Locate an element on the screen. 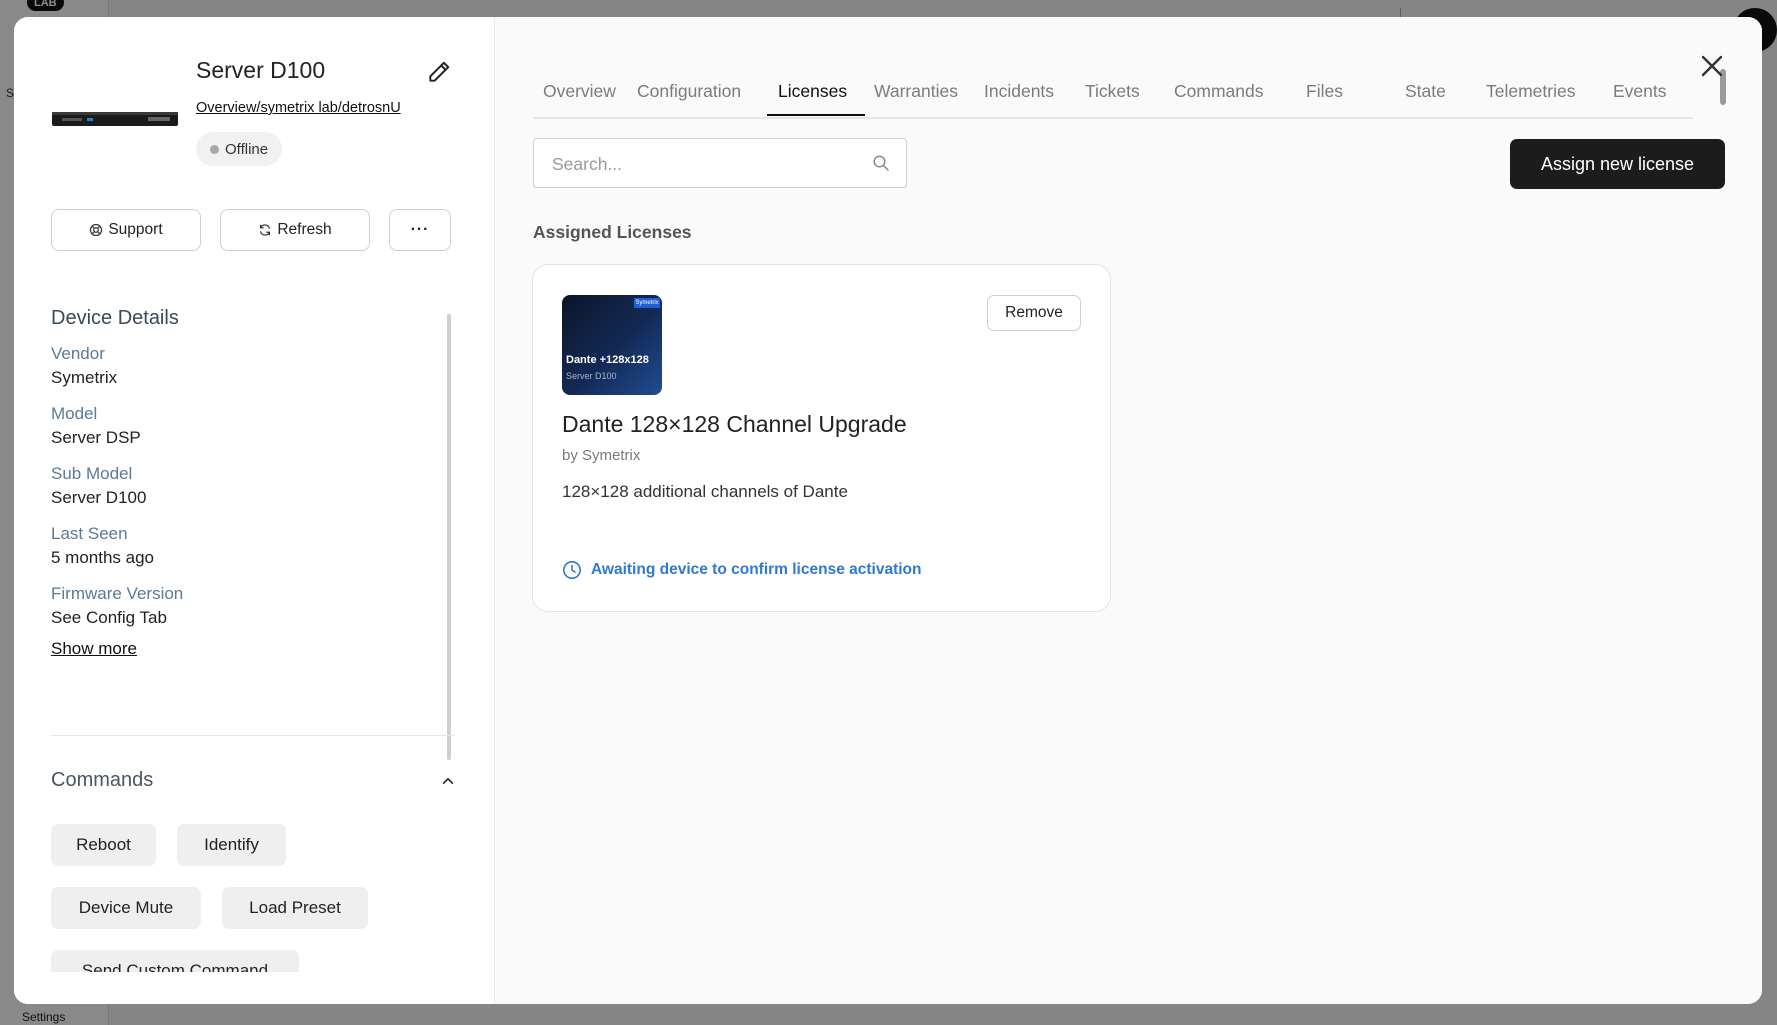  assign-new-license-button: Assign new license is located at coordinates (1617, 164).